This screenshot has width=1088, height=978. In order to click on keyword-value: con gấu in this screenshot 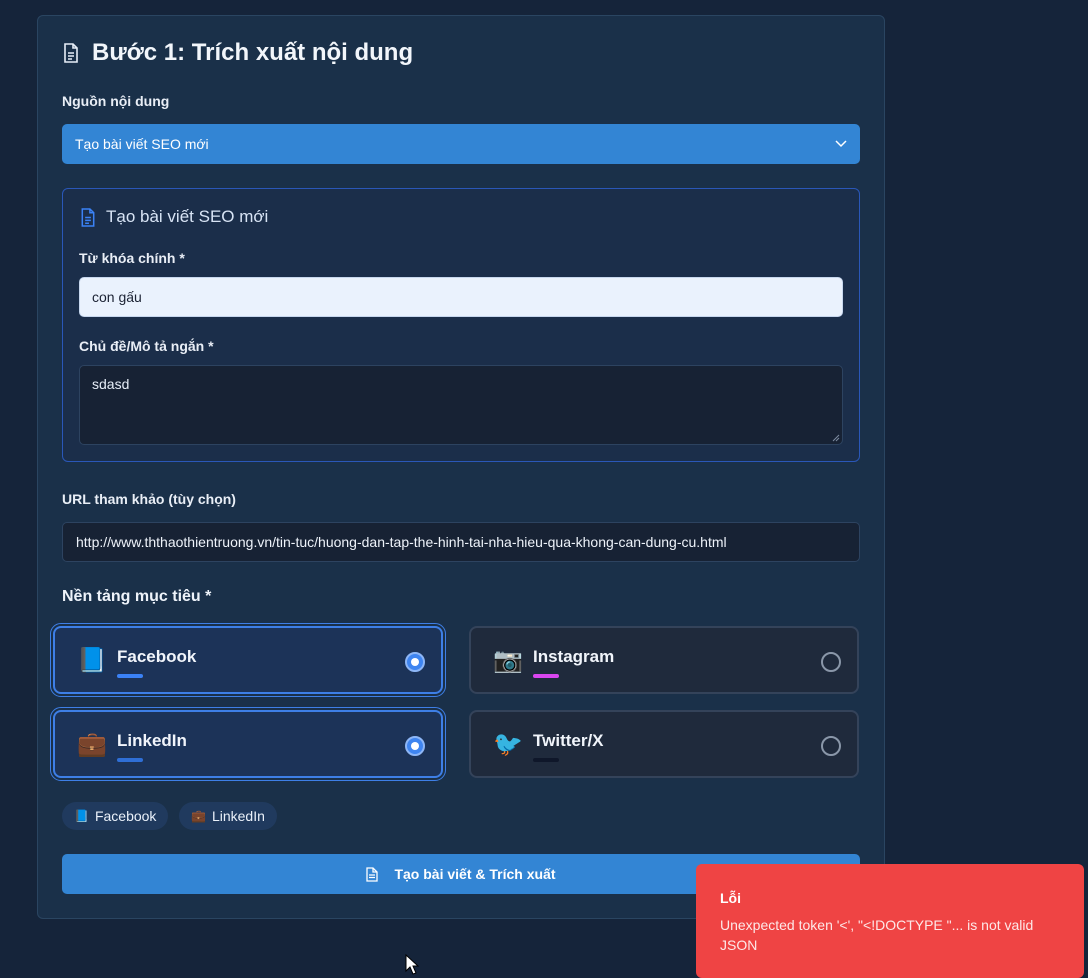, I will do `click(117, 297)`.